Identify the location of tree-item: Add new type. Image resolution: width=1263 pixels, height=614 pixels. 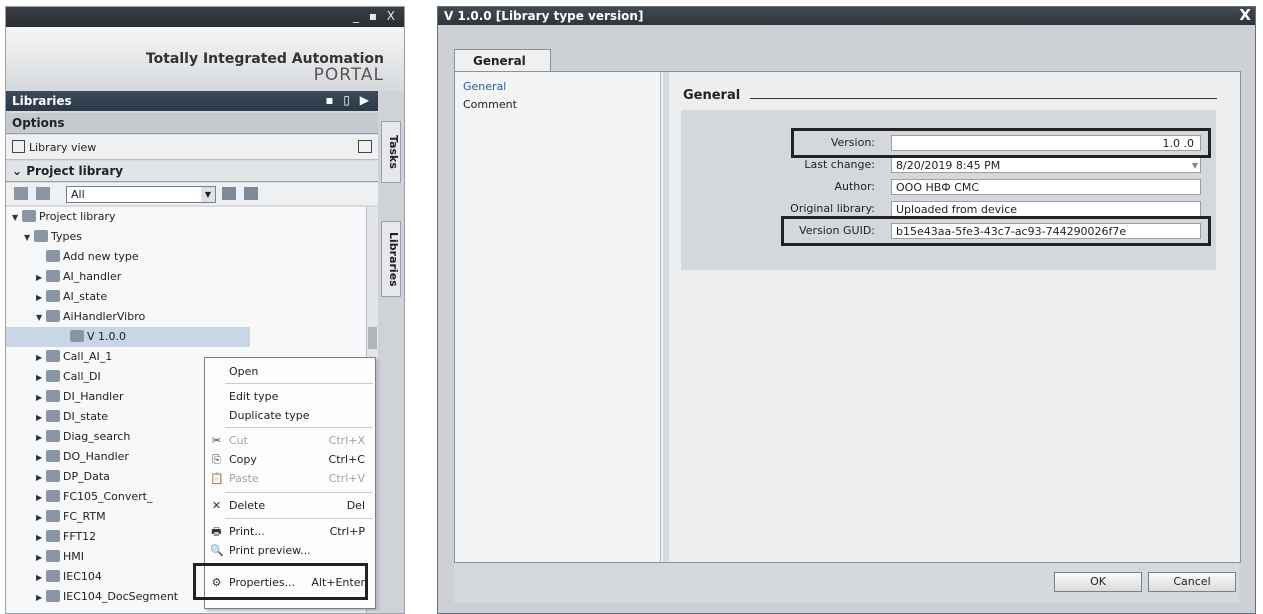
(198, 257).